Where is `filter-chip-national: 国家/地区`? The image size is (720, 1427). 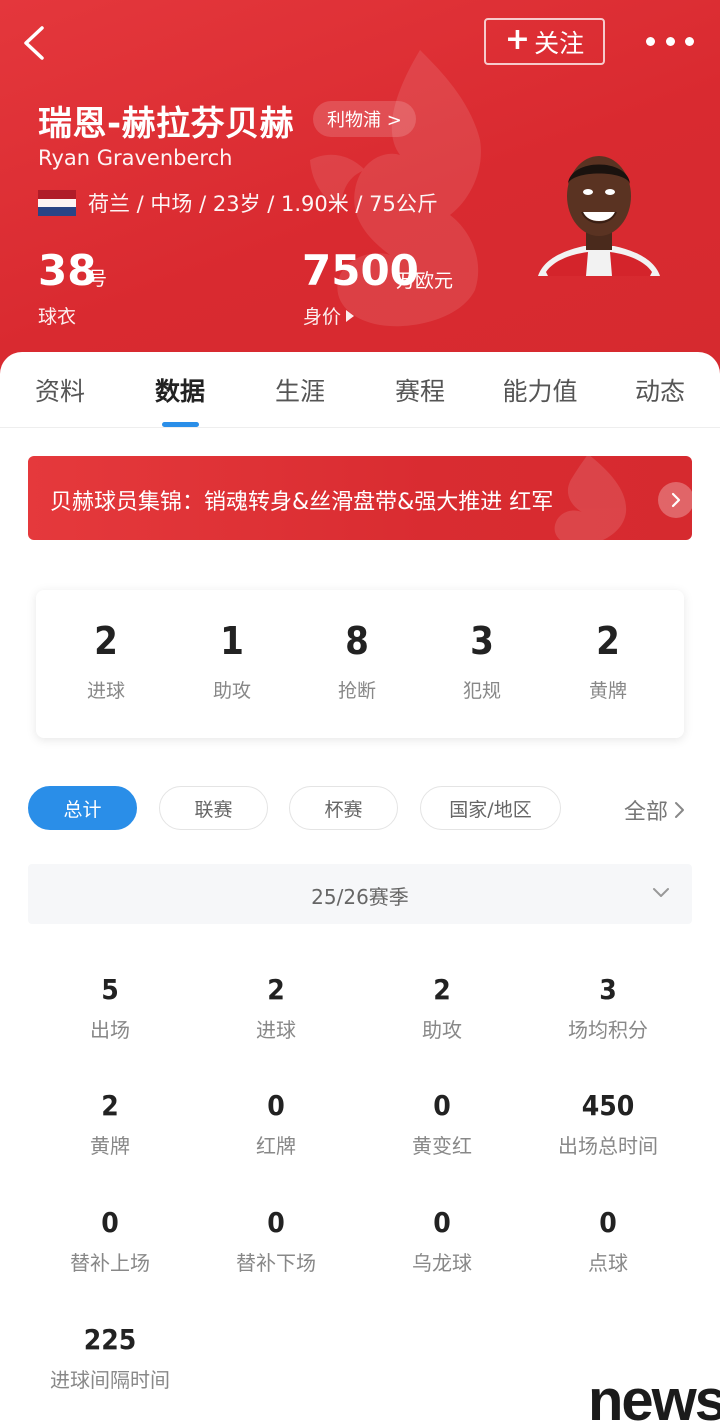 filter-chip-national: 国家/地区 is located at coordinates (490, 808).